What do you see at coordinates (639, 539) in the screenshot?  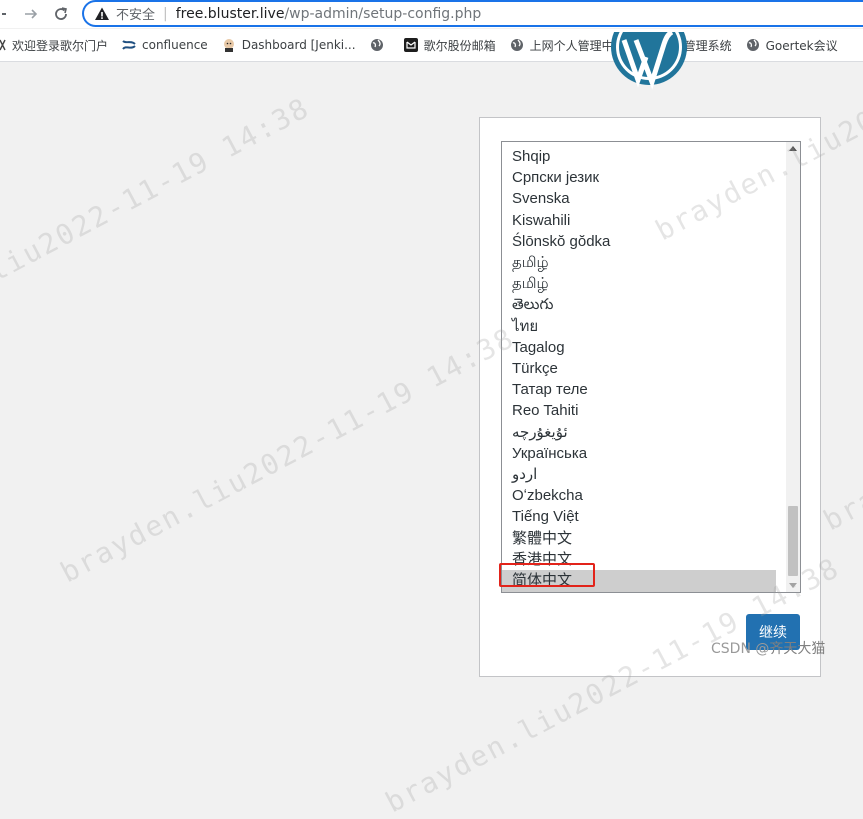 I see `language-option: 繁體中文` at bounding box center [639, 539].